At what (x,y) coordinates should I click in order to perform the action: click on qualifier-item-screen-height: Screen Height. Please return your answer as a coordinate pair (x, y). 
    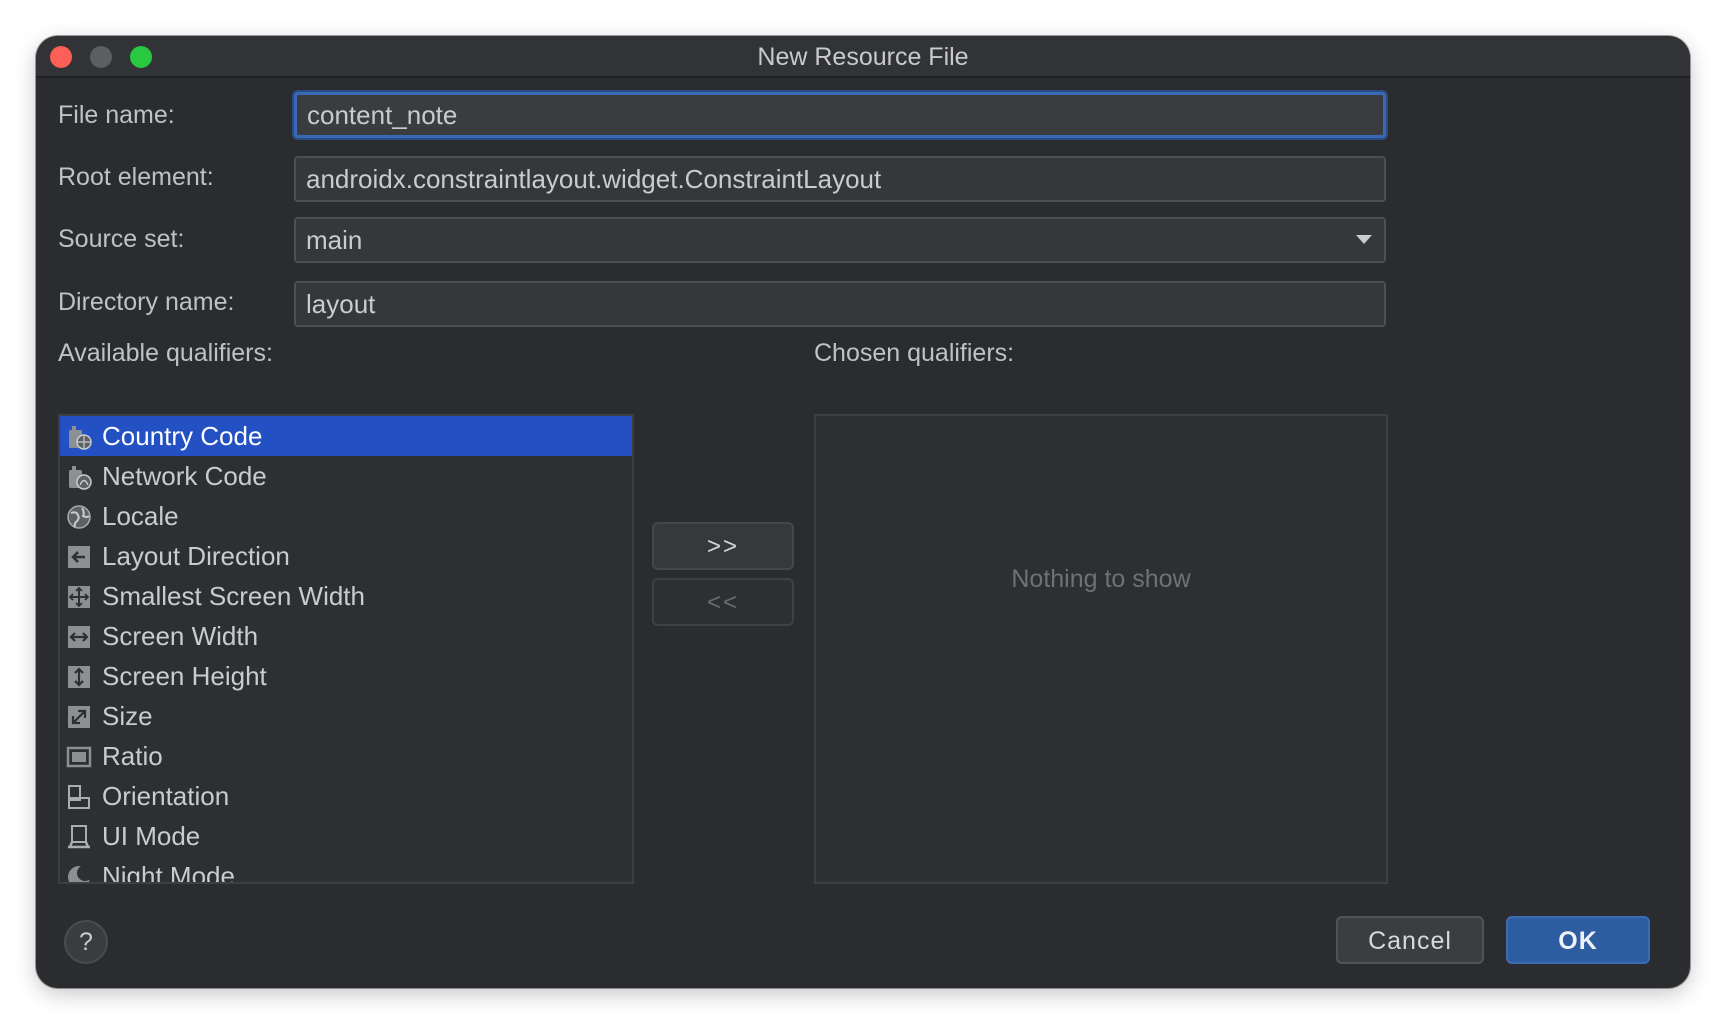
    Looking at the image, I should click on (346, 676).